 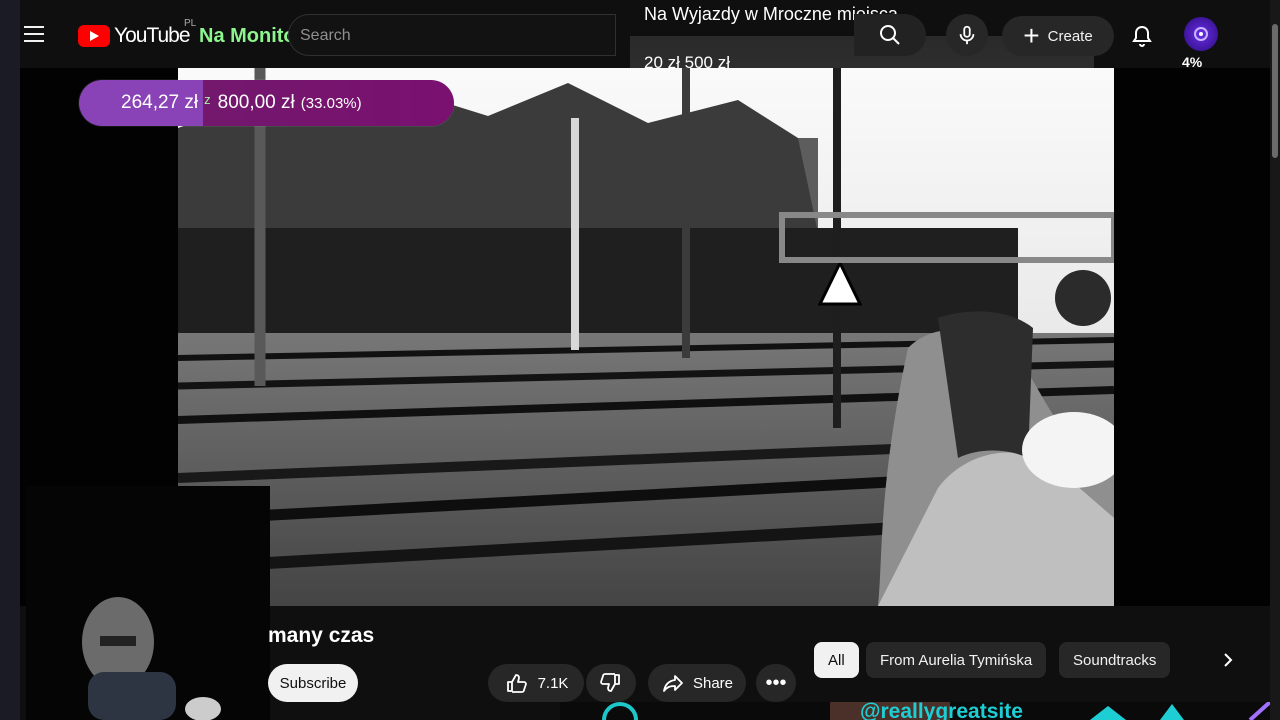 I want to click on subscribe-label: Subscribe, so click(x=313, y=683).